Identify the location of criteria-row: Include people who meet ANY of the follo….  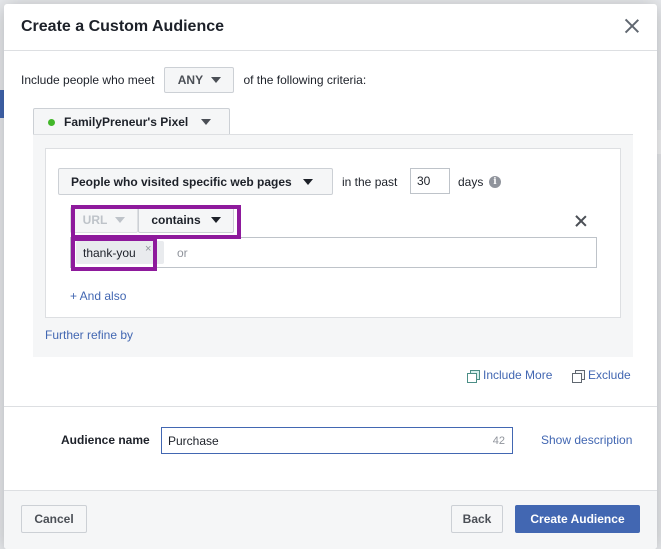
(193, 80).